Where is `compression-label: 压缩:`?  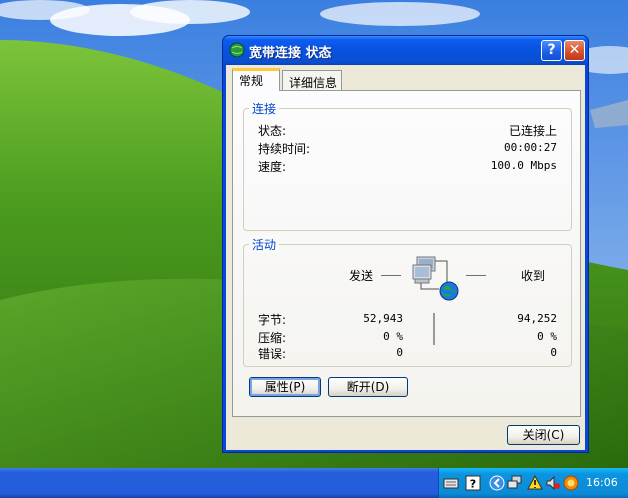
compression-label: 压缩: is located at coordinates (272, 338).